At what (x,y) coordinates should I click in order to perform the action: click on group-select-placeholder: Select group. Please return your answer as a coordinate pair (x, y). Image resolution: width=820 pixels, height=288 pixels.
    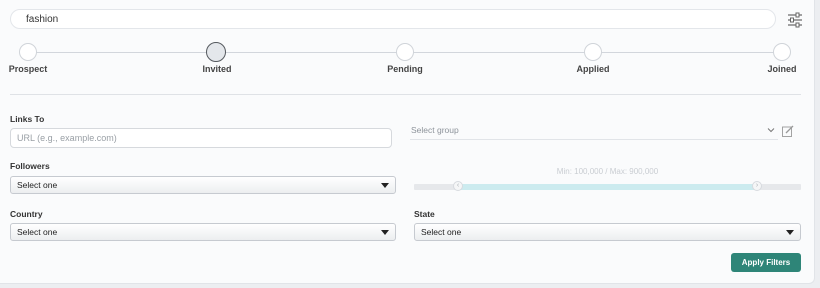
    Looking at the image, I should click on (435, 130).